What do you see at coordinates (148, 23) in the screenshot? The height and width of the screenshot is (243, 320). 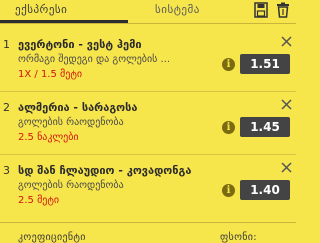 I see `tab-divider` at bounding box center [148, 23].